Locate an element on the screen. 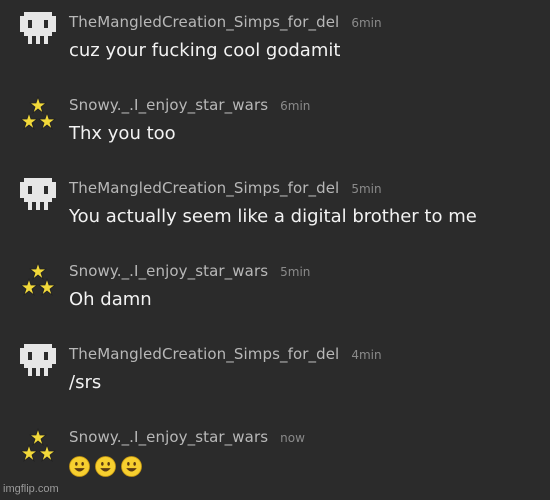 Image resolution: width=550 pixels, height=500 pixels. message-meta: Snowy._.I_enjoy_star_wars now is located at coordinates (187, 436).